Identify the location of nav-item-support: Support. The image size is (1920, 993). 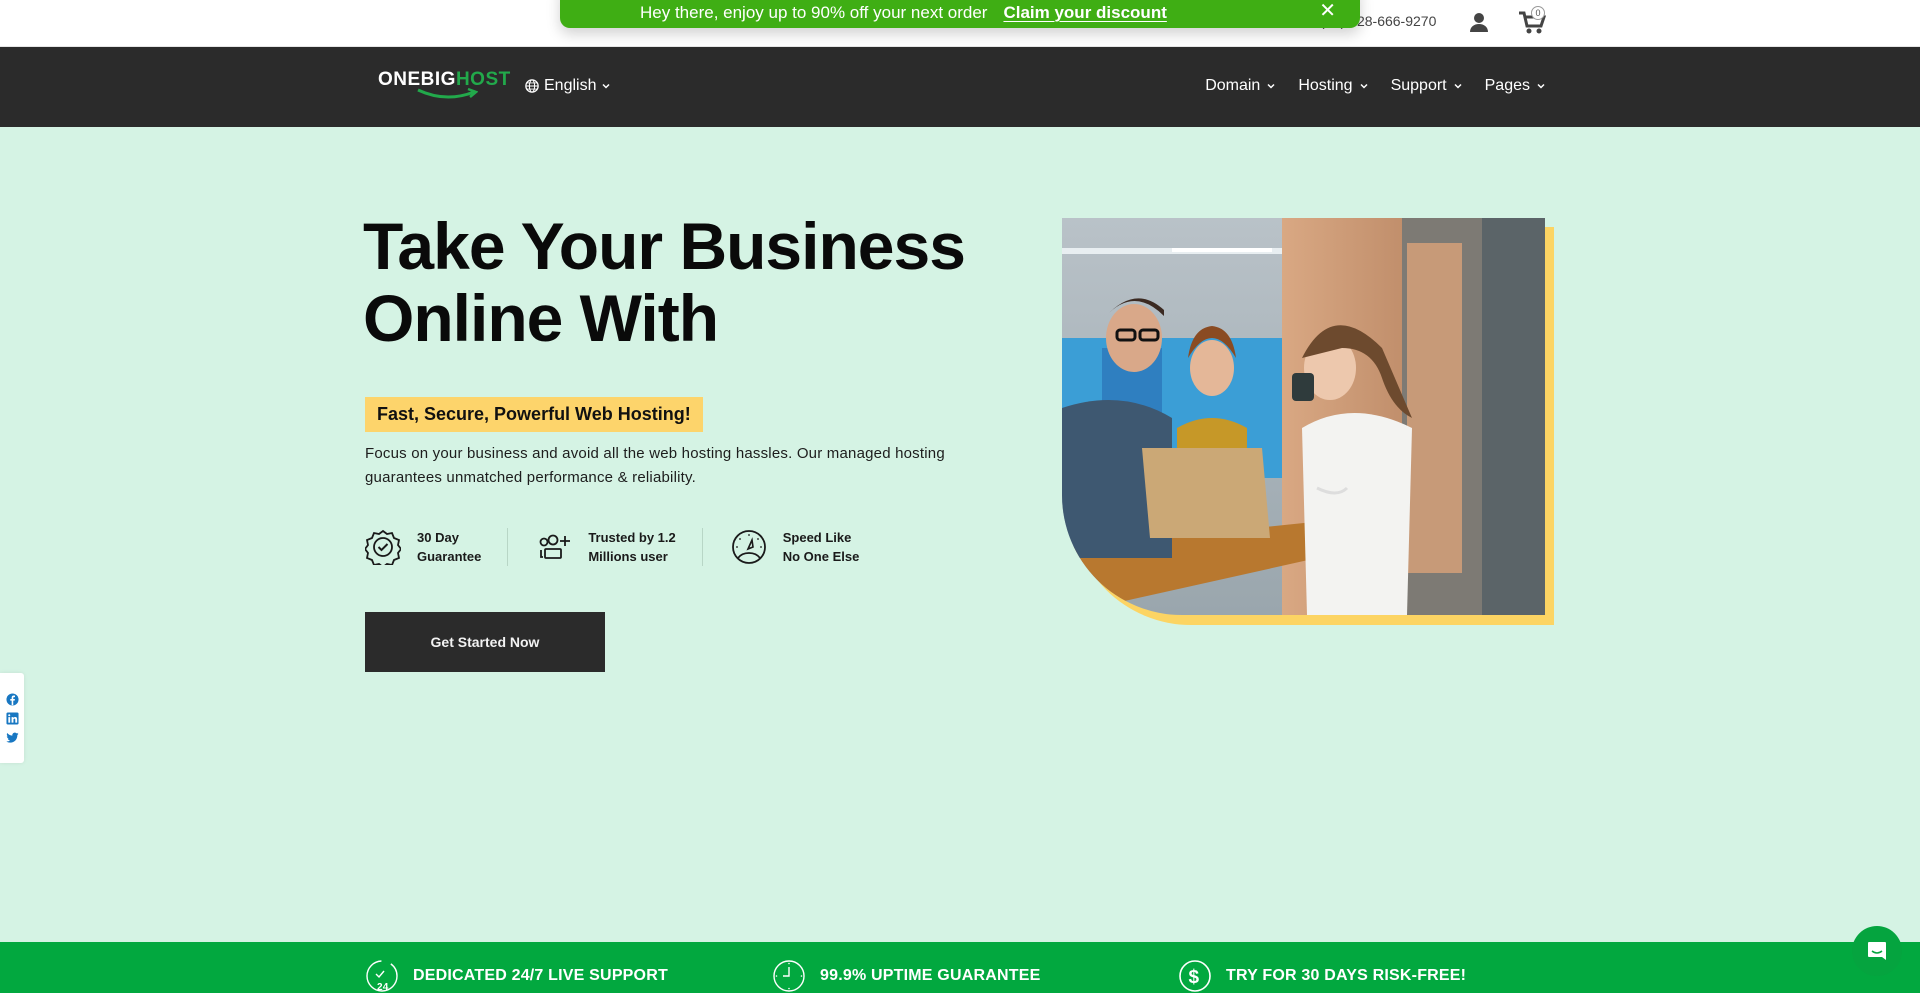
(1427, 86).